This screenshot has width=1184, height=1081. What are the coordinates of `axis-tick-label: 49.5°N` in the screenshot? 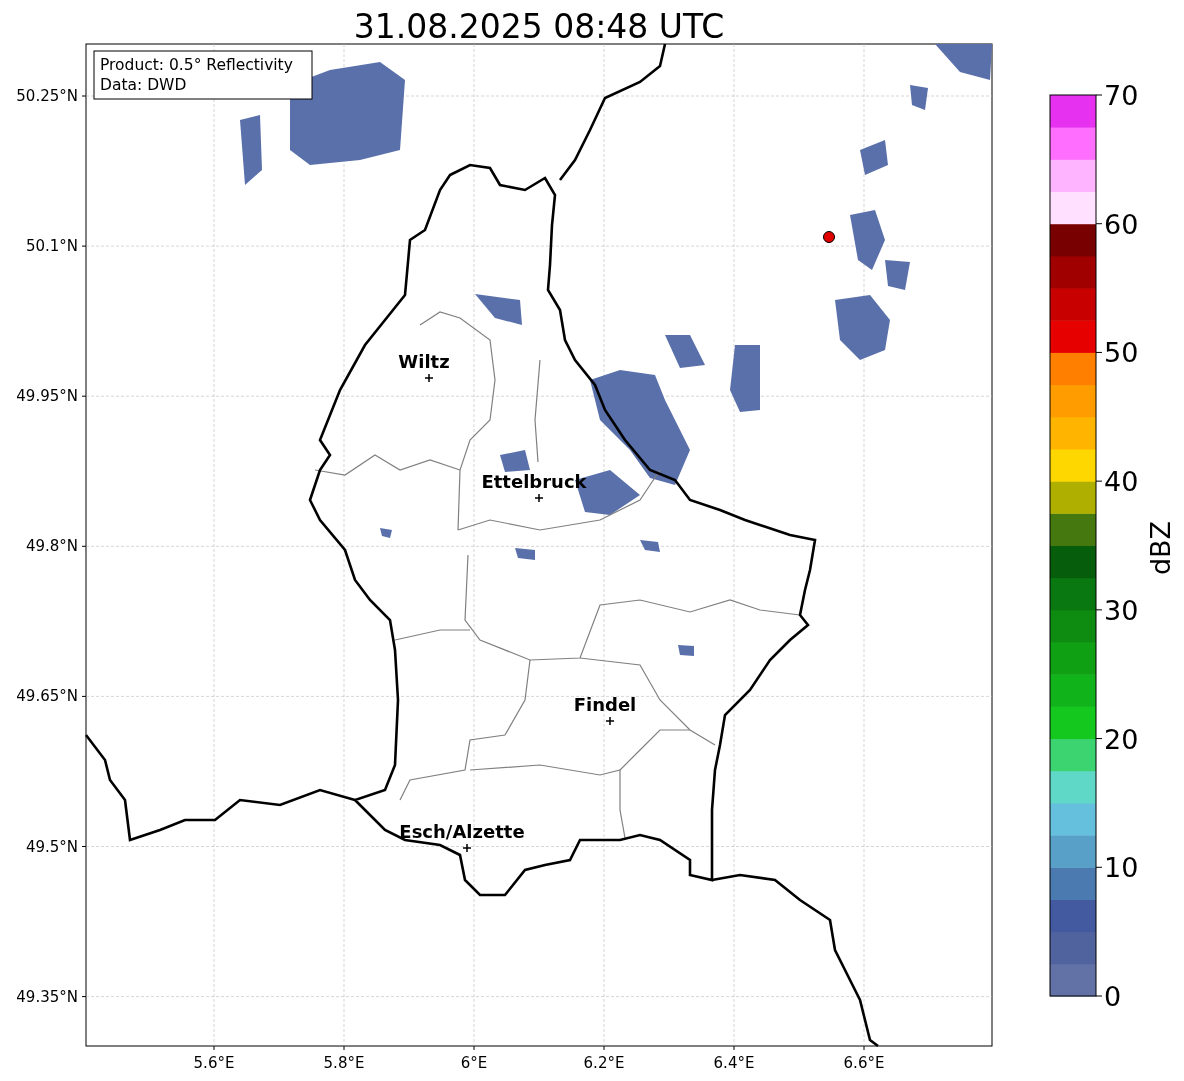 It's located at (51, 846).